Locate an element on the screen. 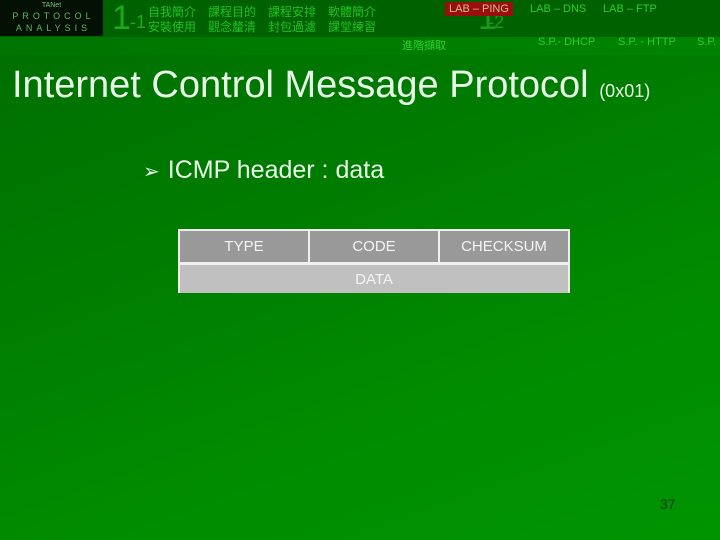 The width and height of the screenshot is (720, 540). section-1-sub: -1 is located at coordinates (138, 22).